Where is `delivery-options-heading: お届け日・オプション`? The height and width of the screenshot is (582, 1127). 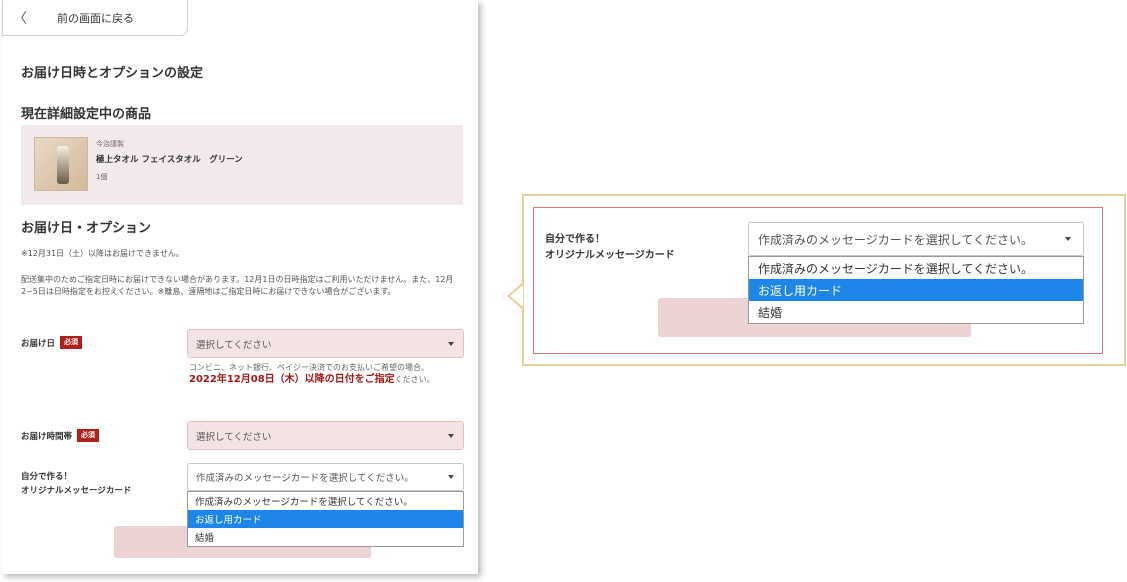
delivery-options-heading: お届け日・オプション is located at coordinates (86, 228).